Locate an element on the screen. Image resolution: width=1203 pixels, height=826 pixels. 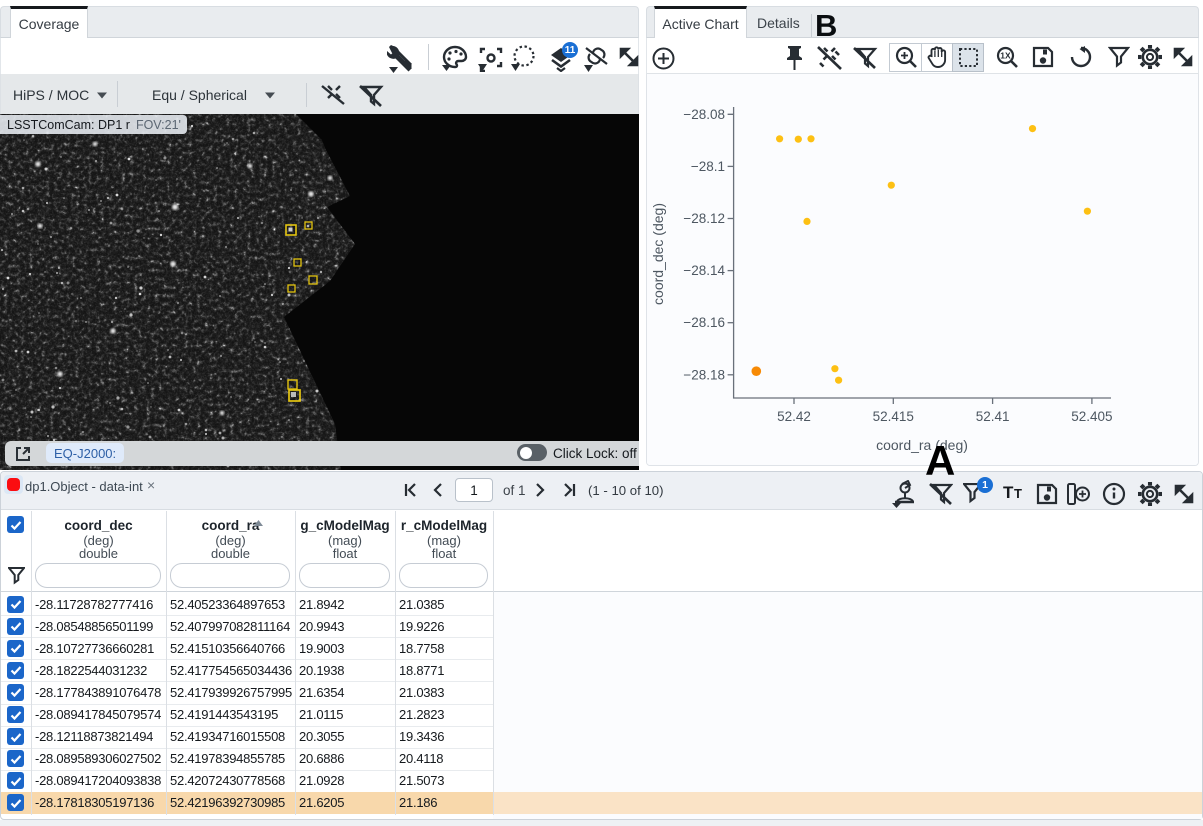
svg-text: −28.18 is located at coordinates (704, 374).